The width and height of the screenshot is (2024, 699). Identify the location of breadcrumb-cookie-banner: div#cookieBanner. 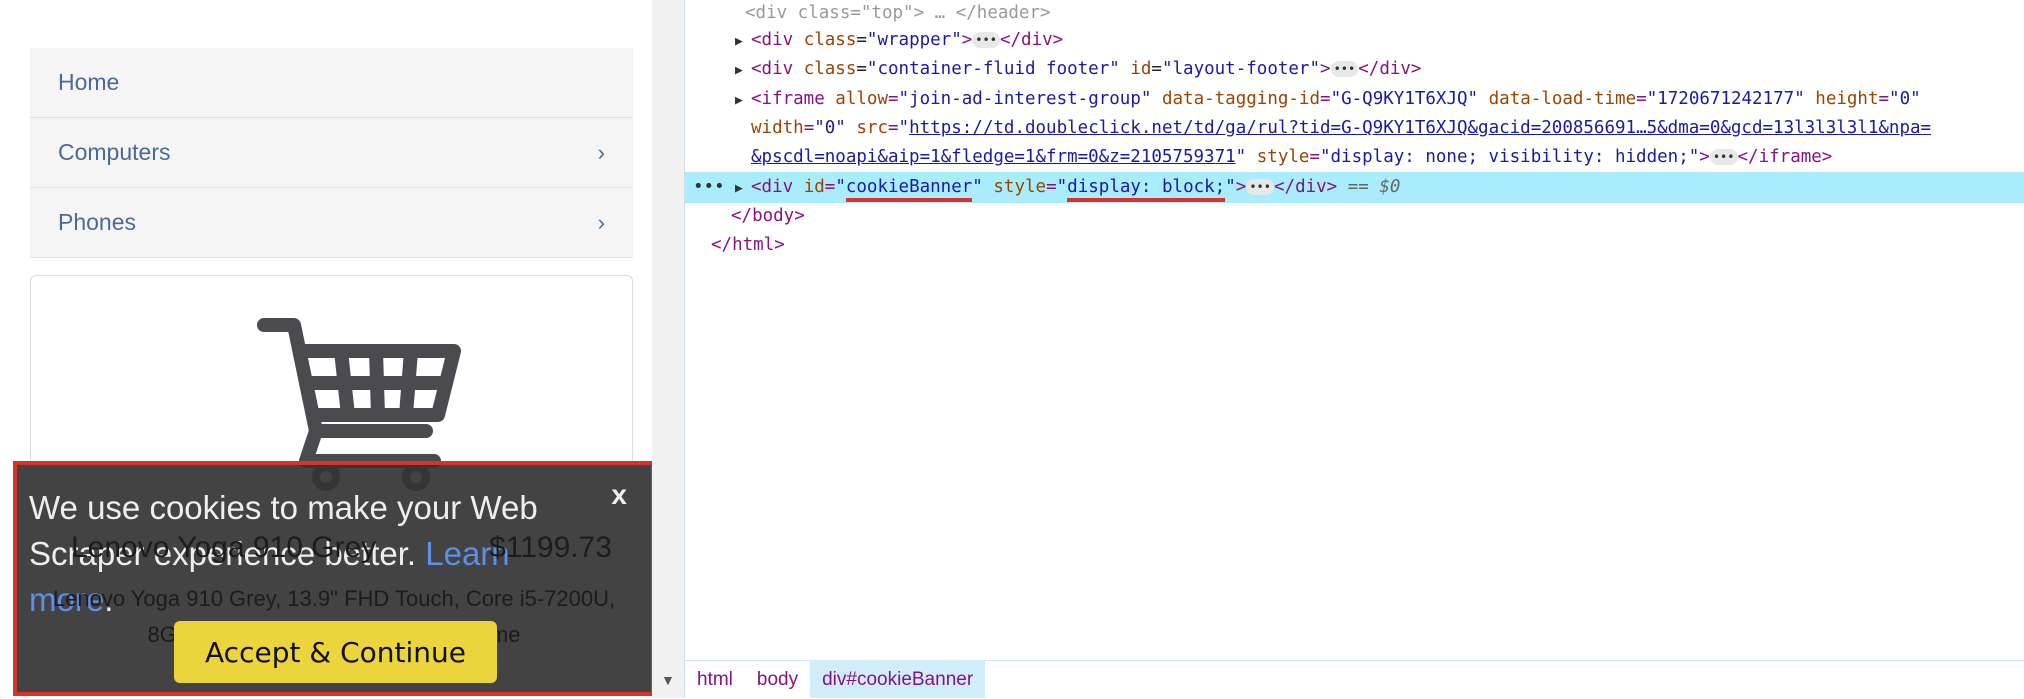
(898, 679).